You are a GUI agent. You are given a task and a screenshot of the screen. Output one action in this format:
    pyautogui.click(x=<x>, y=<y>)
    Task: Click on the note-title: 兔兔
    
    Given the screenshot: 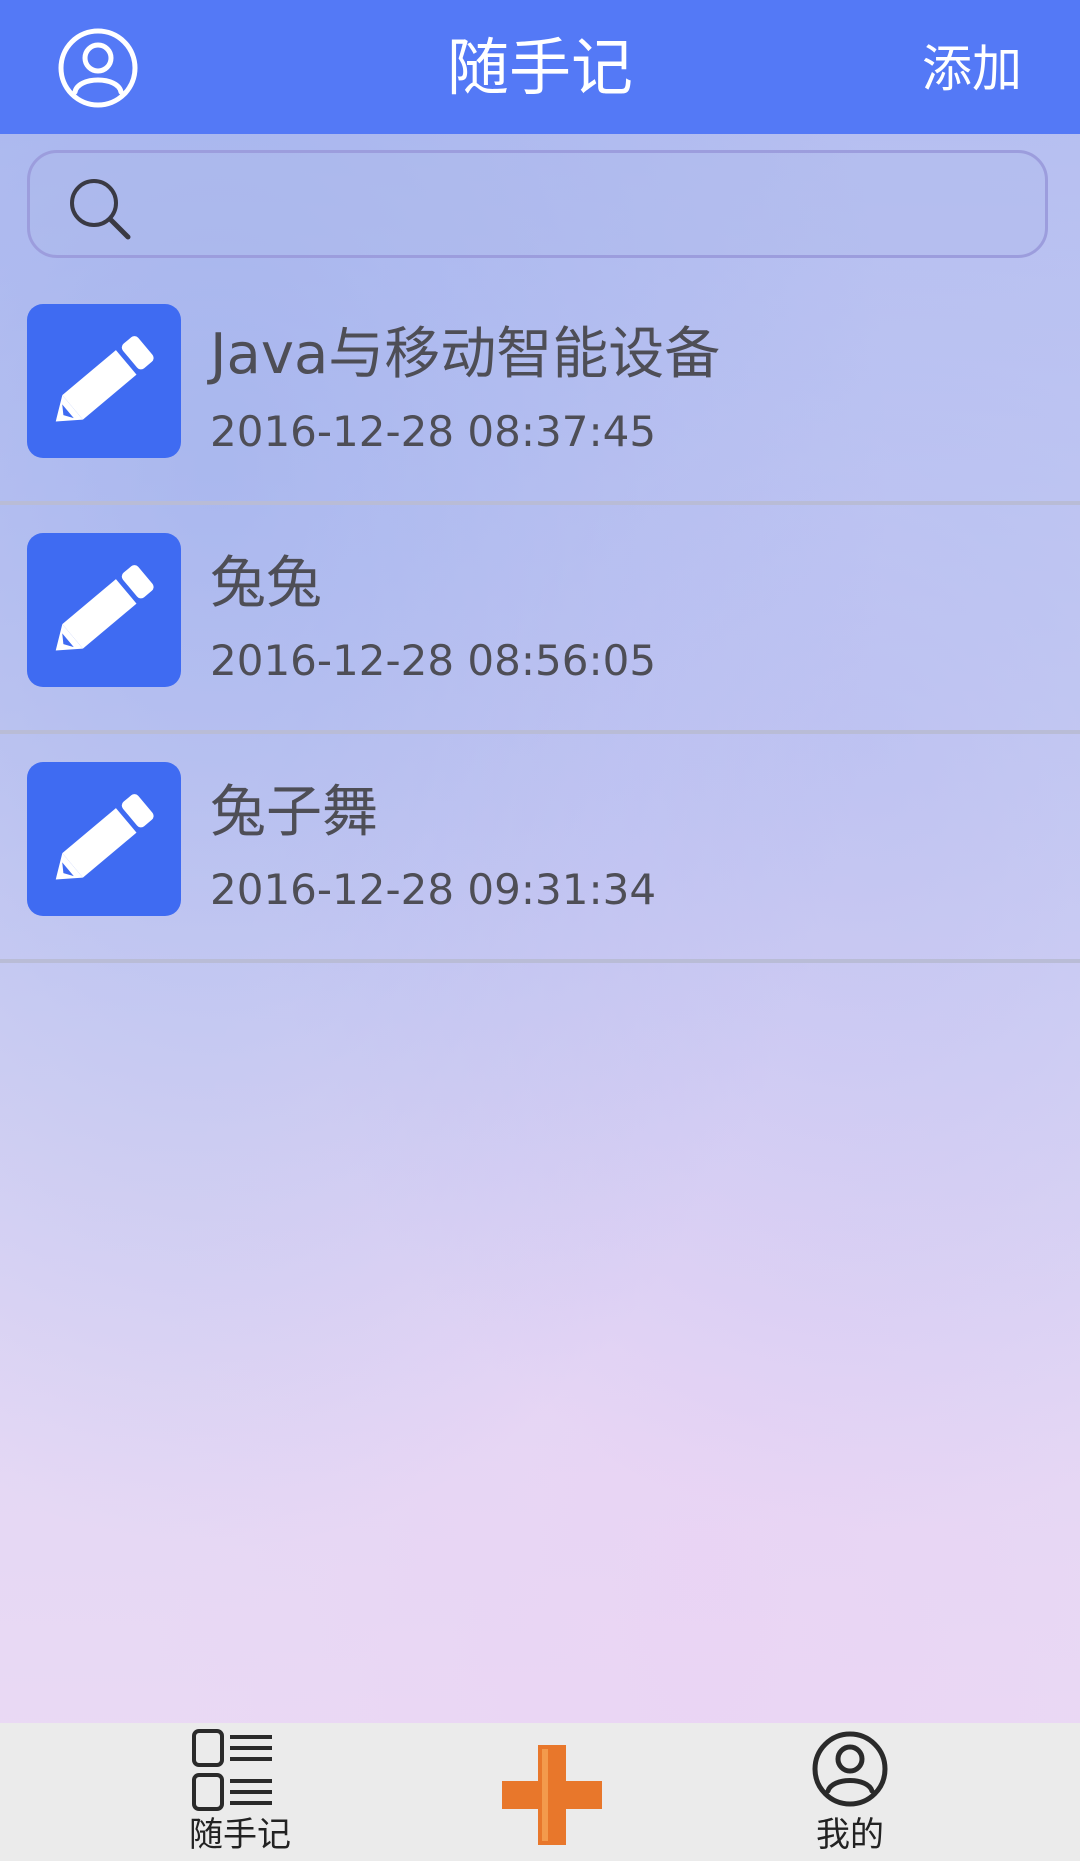 What is the action you would take?
    pyautogui.click(x=266, y=583)
    